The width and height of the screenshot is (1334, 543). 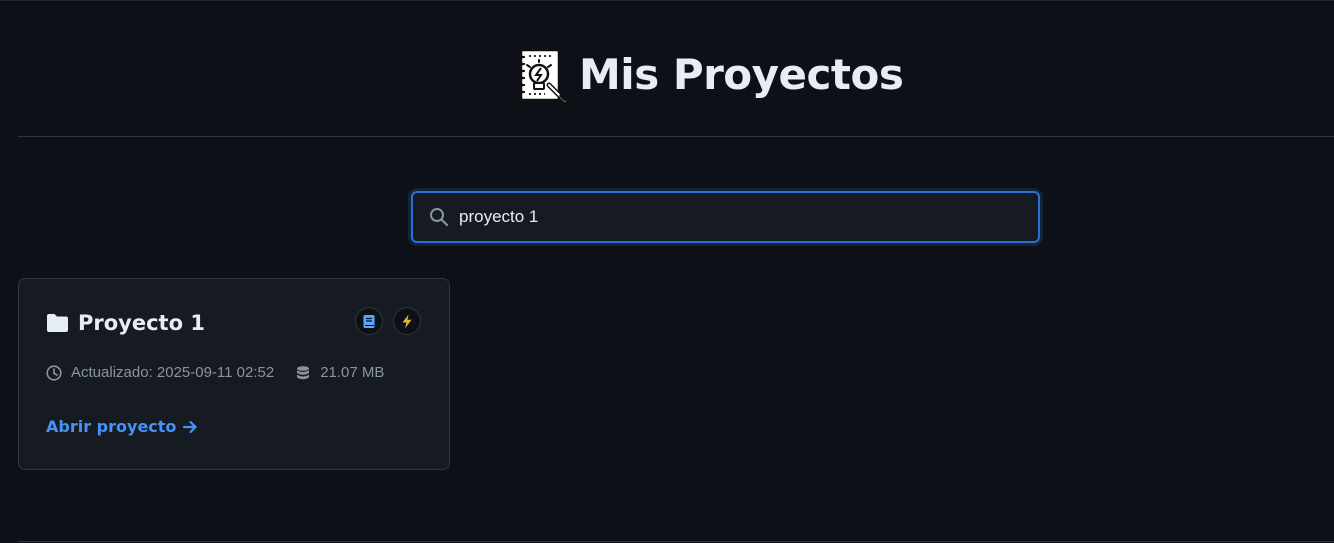 I want to click on title-area: Mis Proyectos, so click(x=709, y=75).